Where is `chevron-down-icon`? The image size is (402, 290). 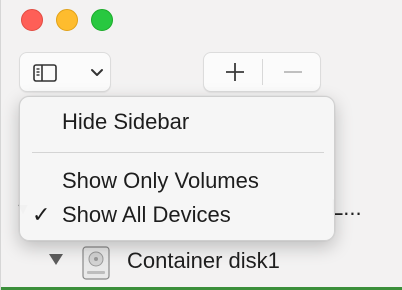 chevron-down-icon is located at coordinates (97, 72).